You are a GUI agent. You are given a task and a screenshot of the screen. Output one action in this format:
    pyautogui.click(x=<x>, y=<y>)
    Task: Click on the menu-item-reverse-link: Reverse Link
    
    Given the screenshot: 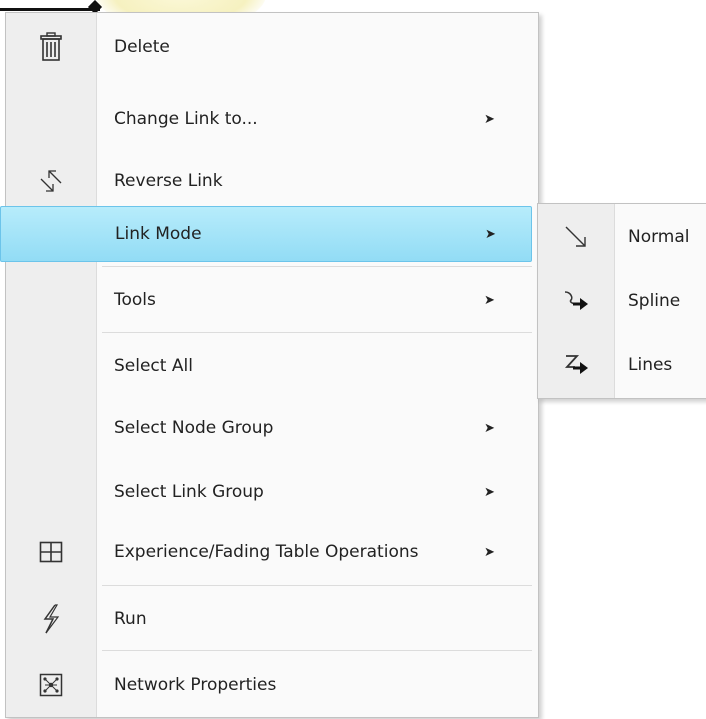 What is the action you would take?
    pyautogui.click(x=272, y=181)
    